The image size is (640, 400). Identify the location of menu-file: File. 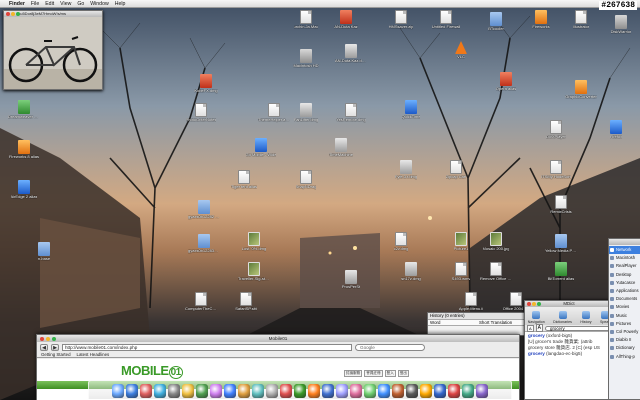
(35, 4).